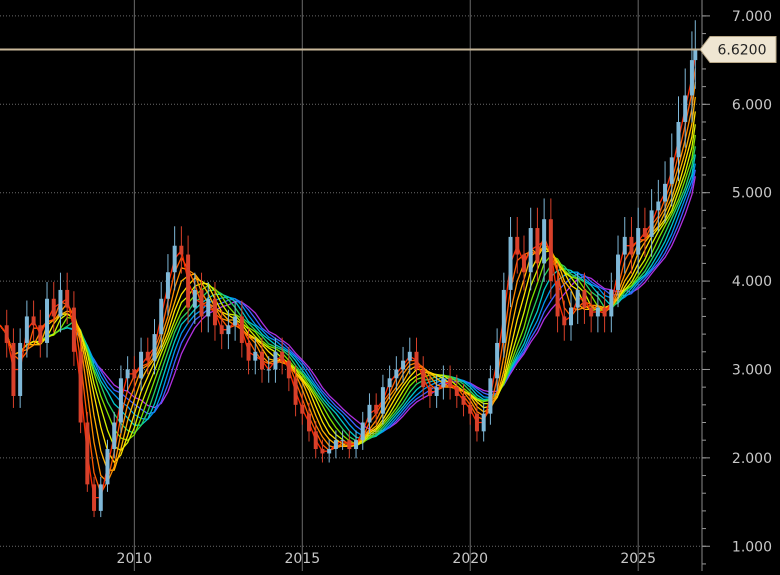  I want to click on y-tick-label: 5.000, so click(752, 194).